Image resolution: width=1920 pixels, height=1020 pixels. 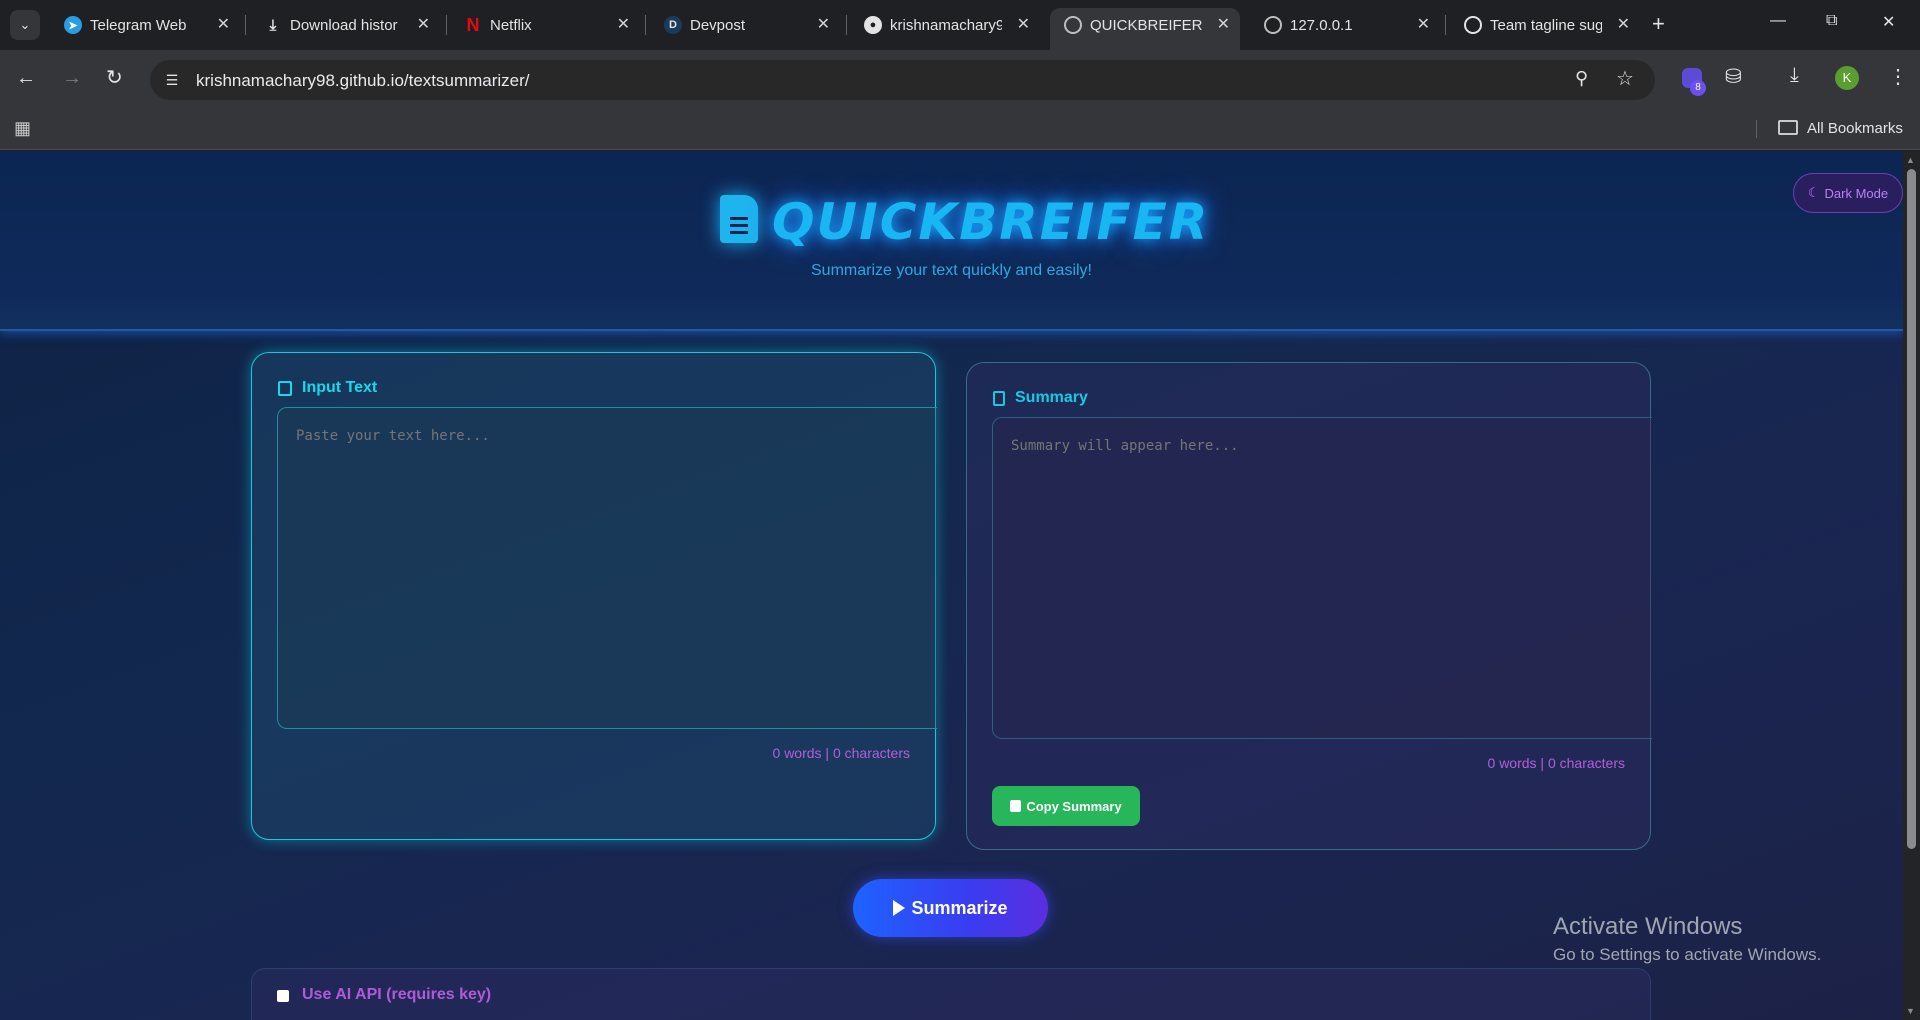 I want to click on edit-icon, so click(x=285, y=388).